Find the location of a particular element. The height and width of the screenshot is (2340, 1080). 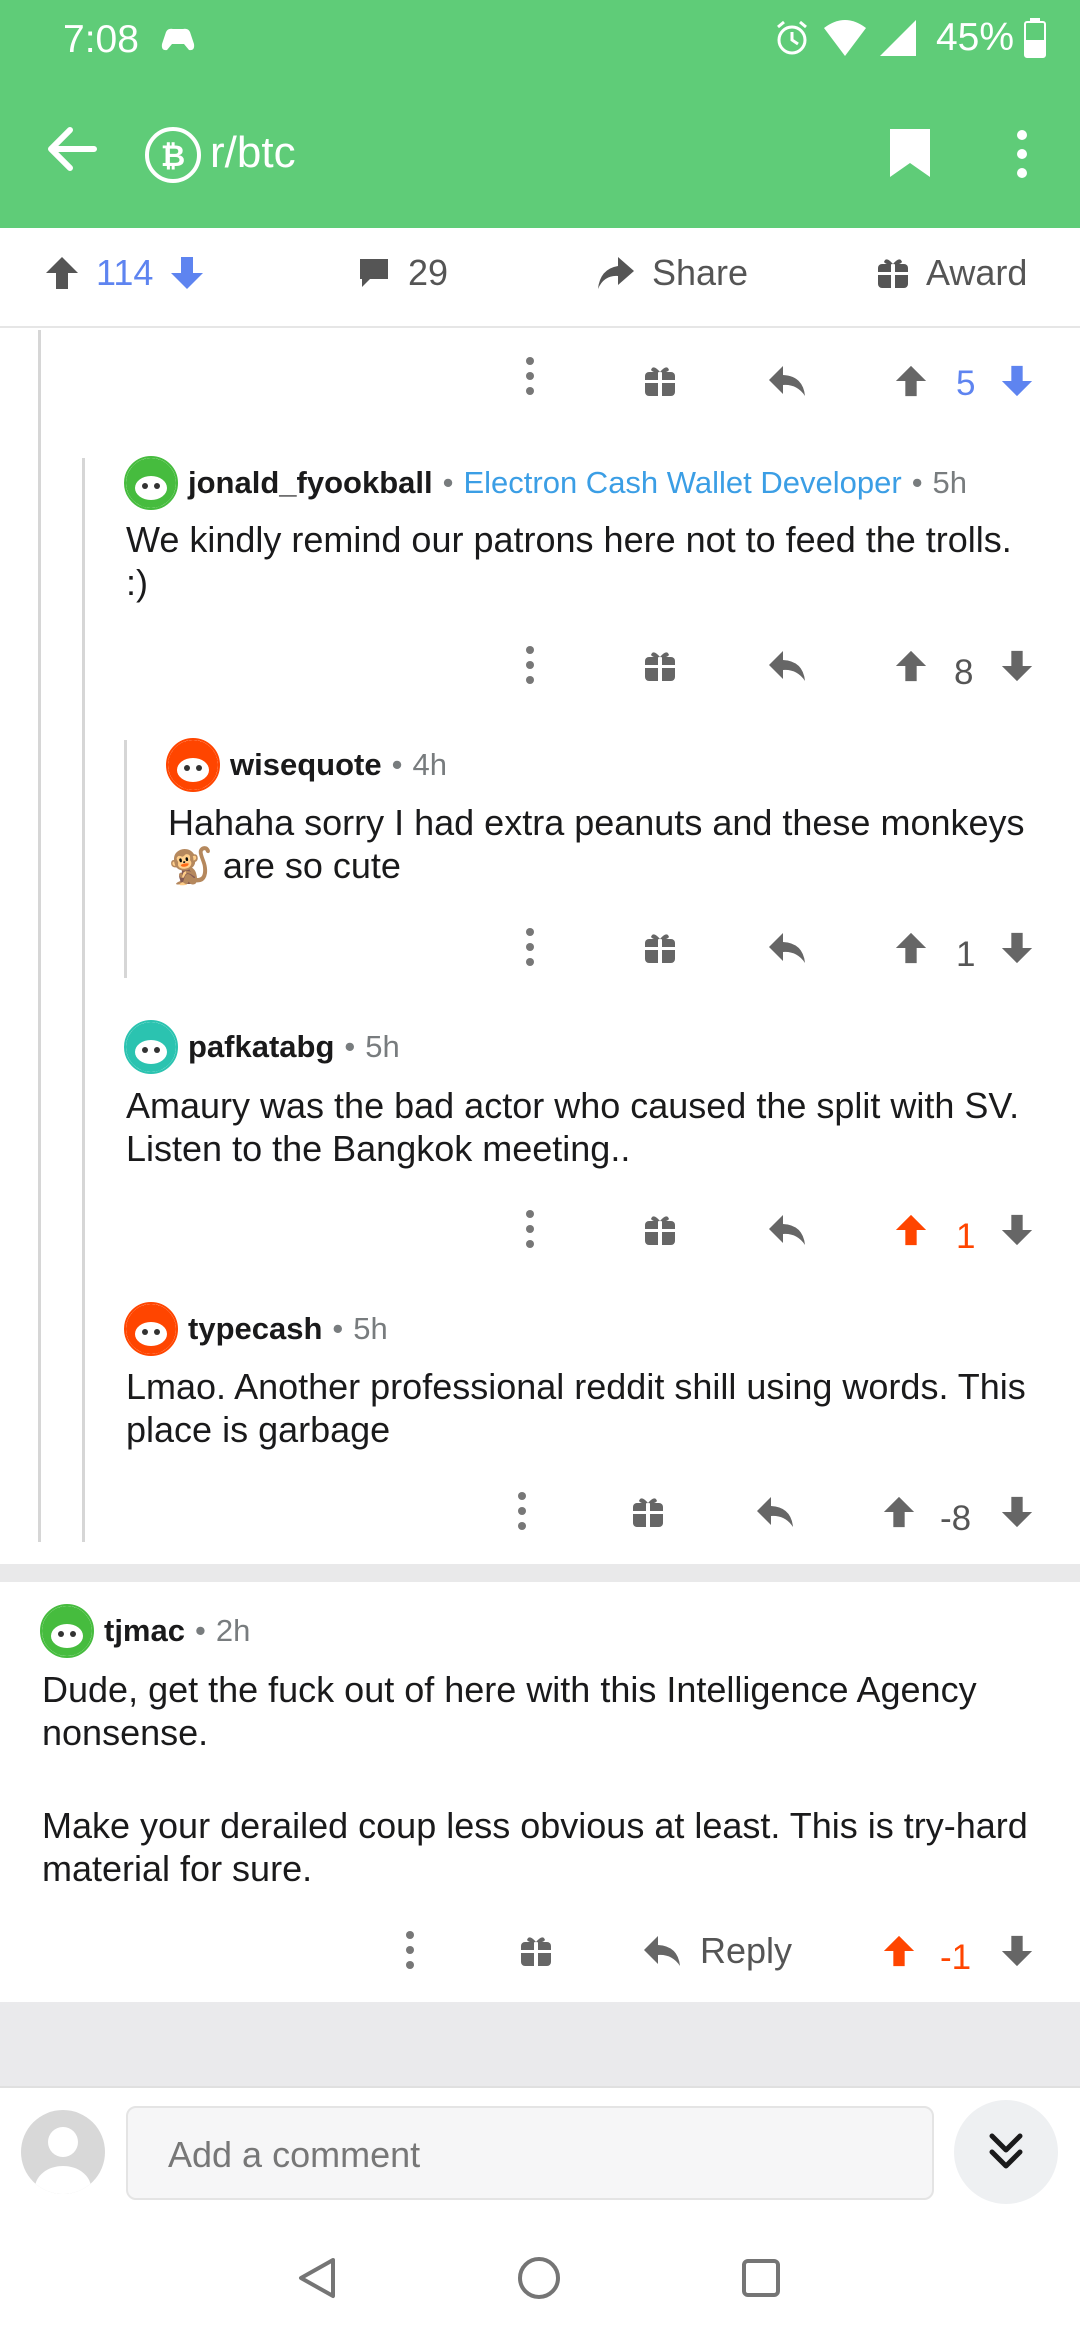

share-button: Share is located at coordinates (672, 273).